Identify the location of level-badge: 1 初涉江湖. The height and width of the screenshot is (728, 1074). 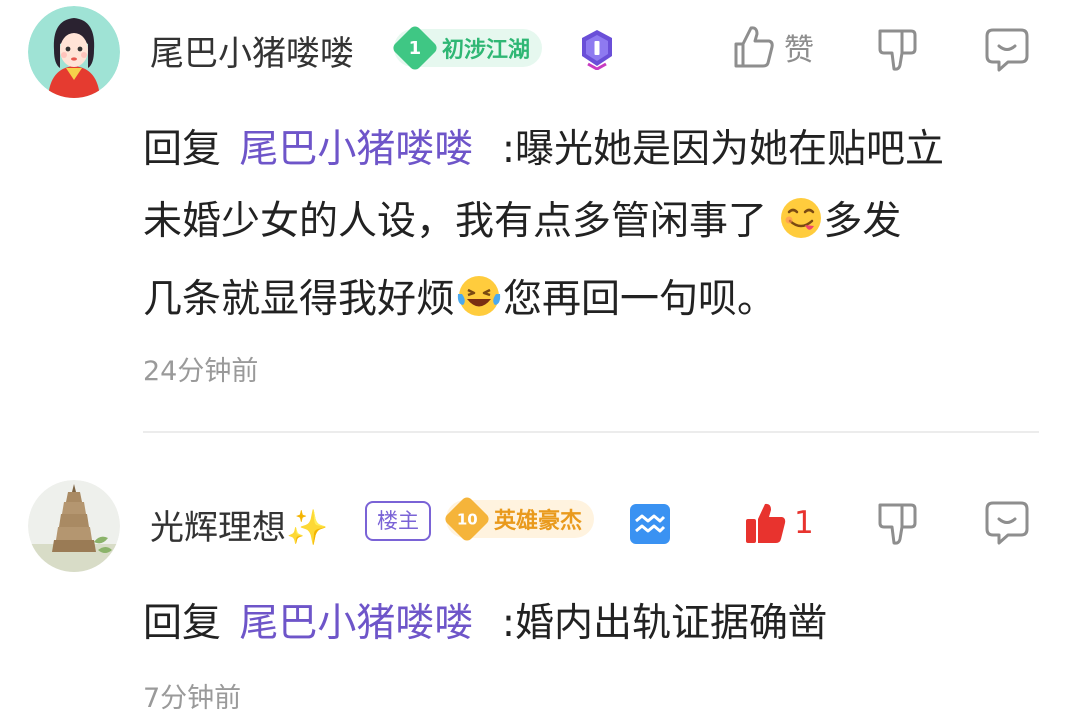
(466, 48).